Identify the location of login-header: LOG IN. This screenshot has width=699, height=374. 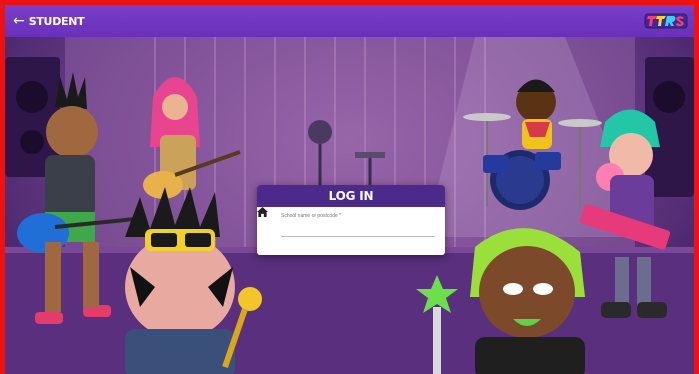
(351, 196).